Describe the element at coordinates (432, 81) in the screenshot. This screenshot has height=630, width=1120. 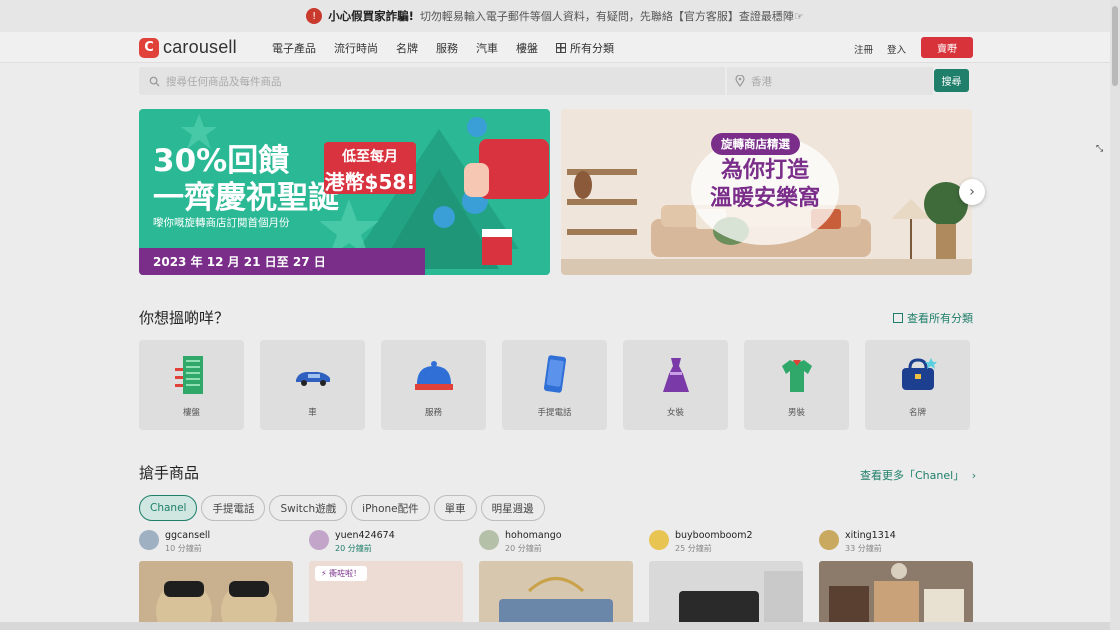
I see `search-input: 搜尋任何商品及每件商品` at that location.